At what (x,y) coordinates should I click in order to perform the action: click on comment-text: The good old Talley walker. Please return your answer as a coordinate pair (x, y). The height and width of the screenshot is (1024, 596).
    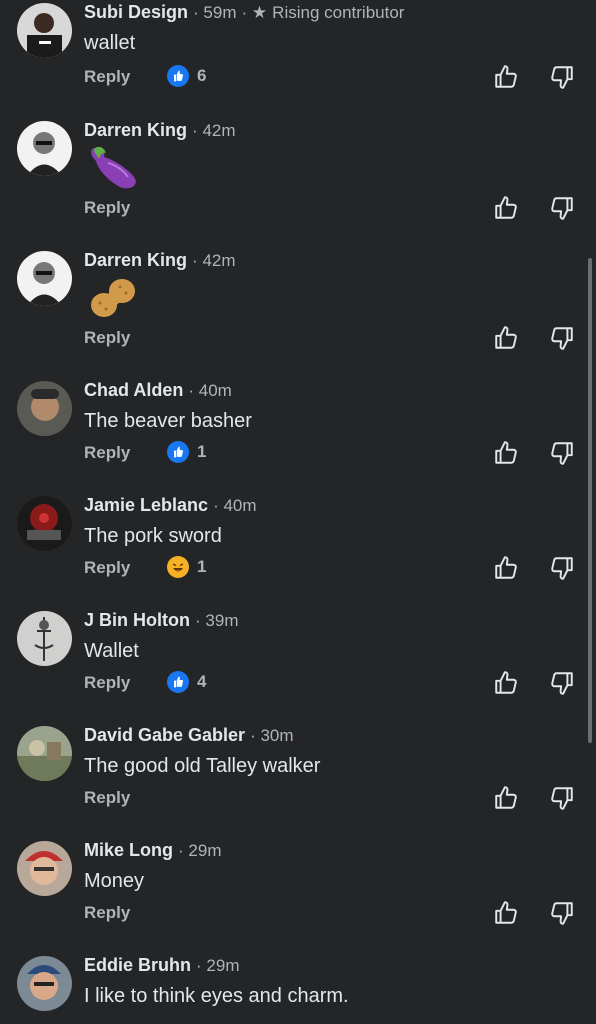
    Looking at the image, I should click on (202, 766).